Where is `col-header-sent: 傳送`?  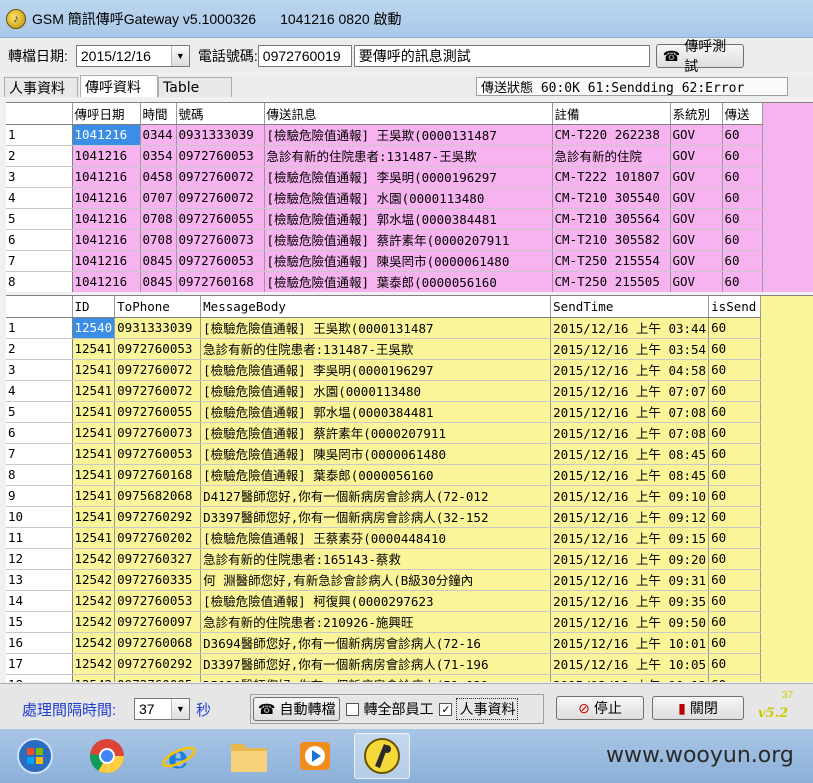
col-header-sent: 傳送 is located at coordinates (742, 114).